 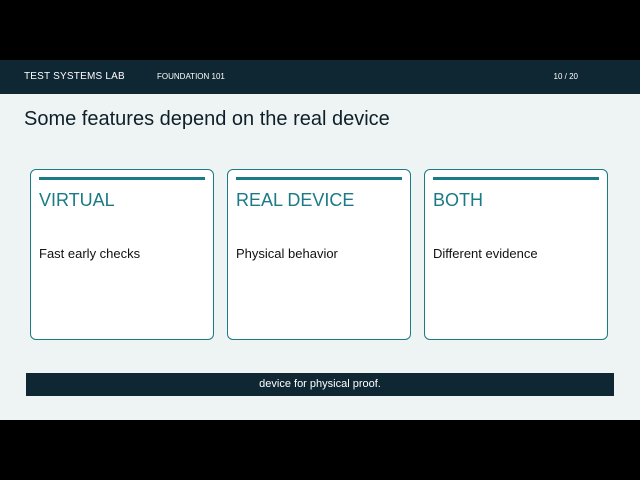 What do you see at coordinates (320, 384) in the screenshot?
I see `subtitle-caption: device for physical proof.` at bounding box center [320, 384].